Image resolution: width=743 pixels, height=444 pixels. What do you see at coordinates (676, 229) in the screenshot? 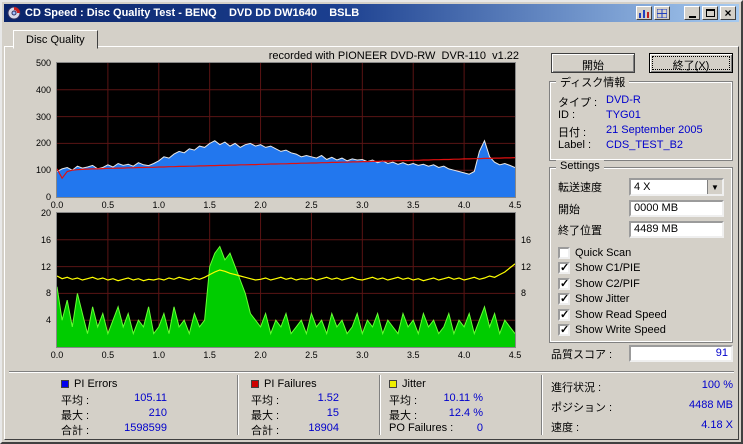
I see `end-position-input: 4489 MB` at bounding box center [676, 229].